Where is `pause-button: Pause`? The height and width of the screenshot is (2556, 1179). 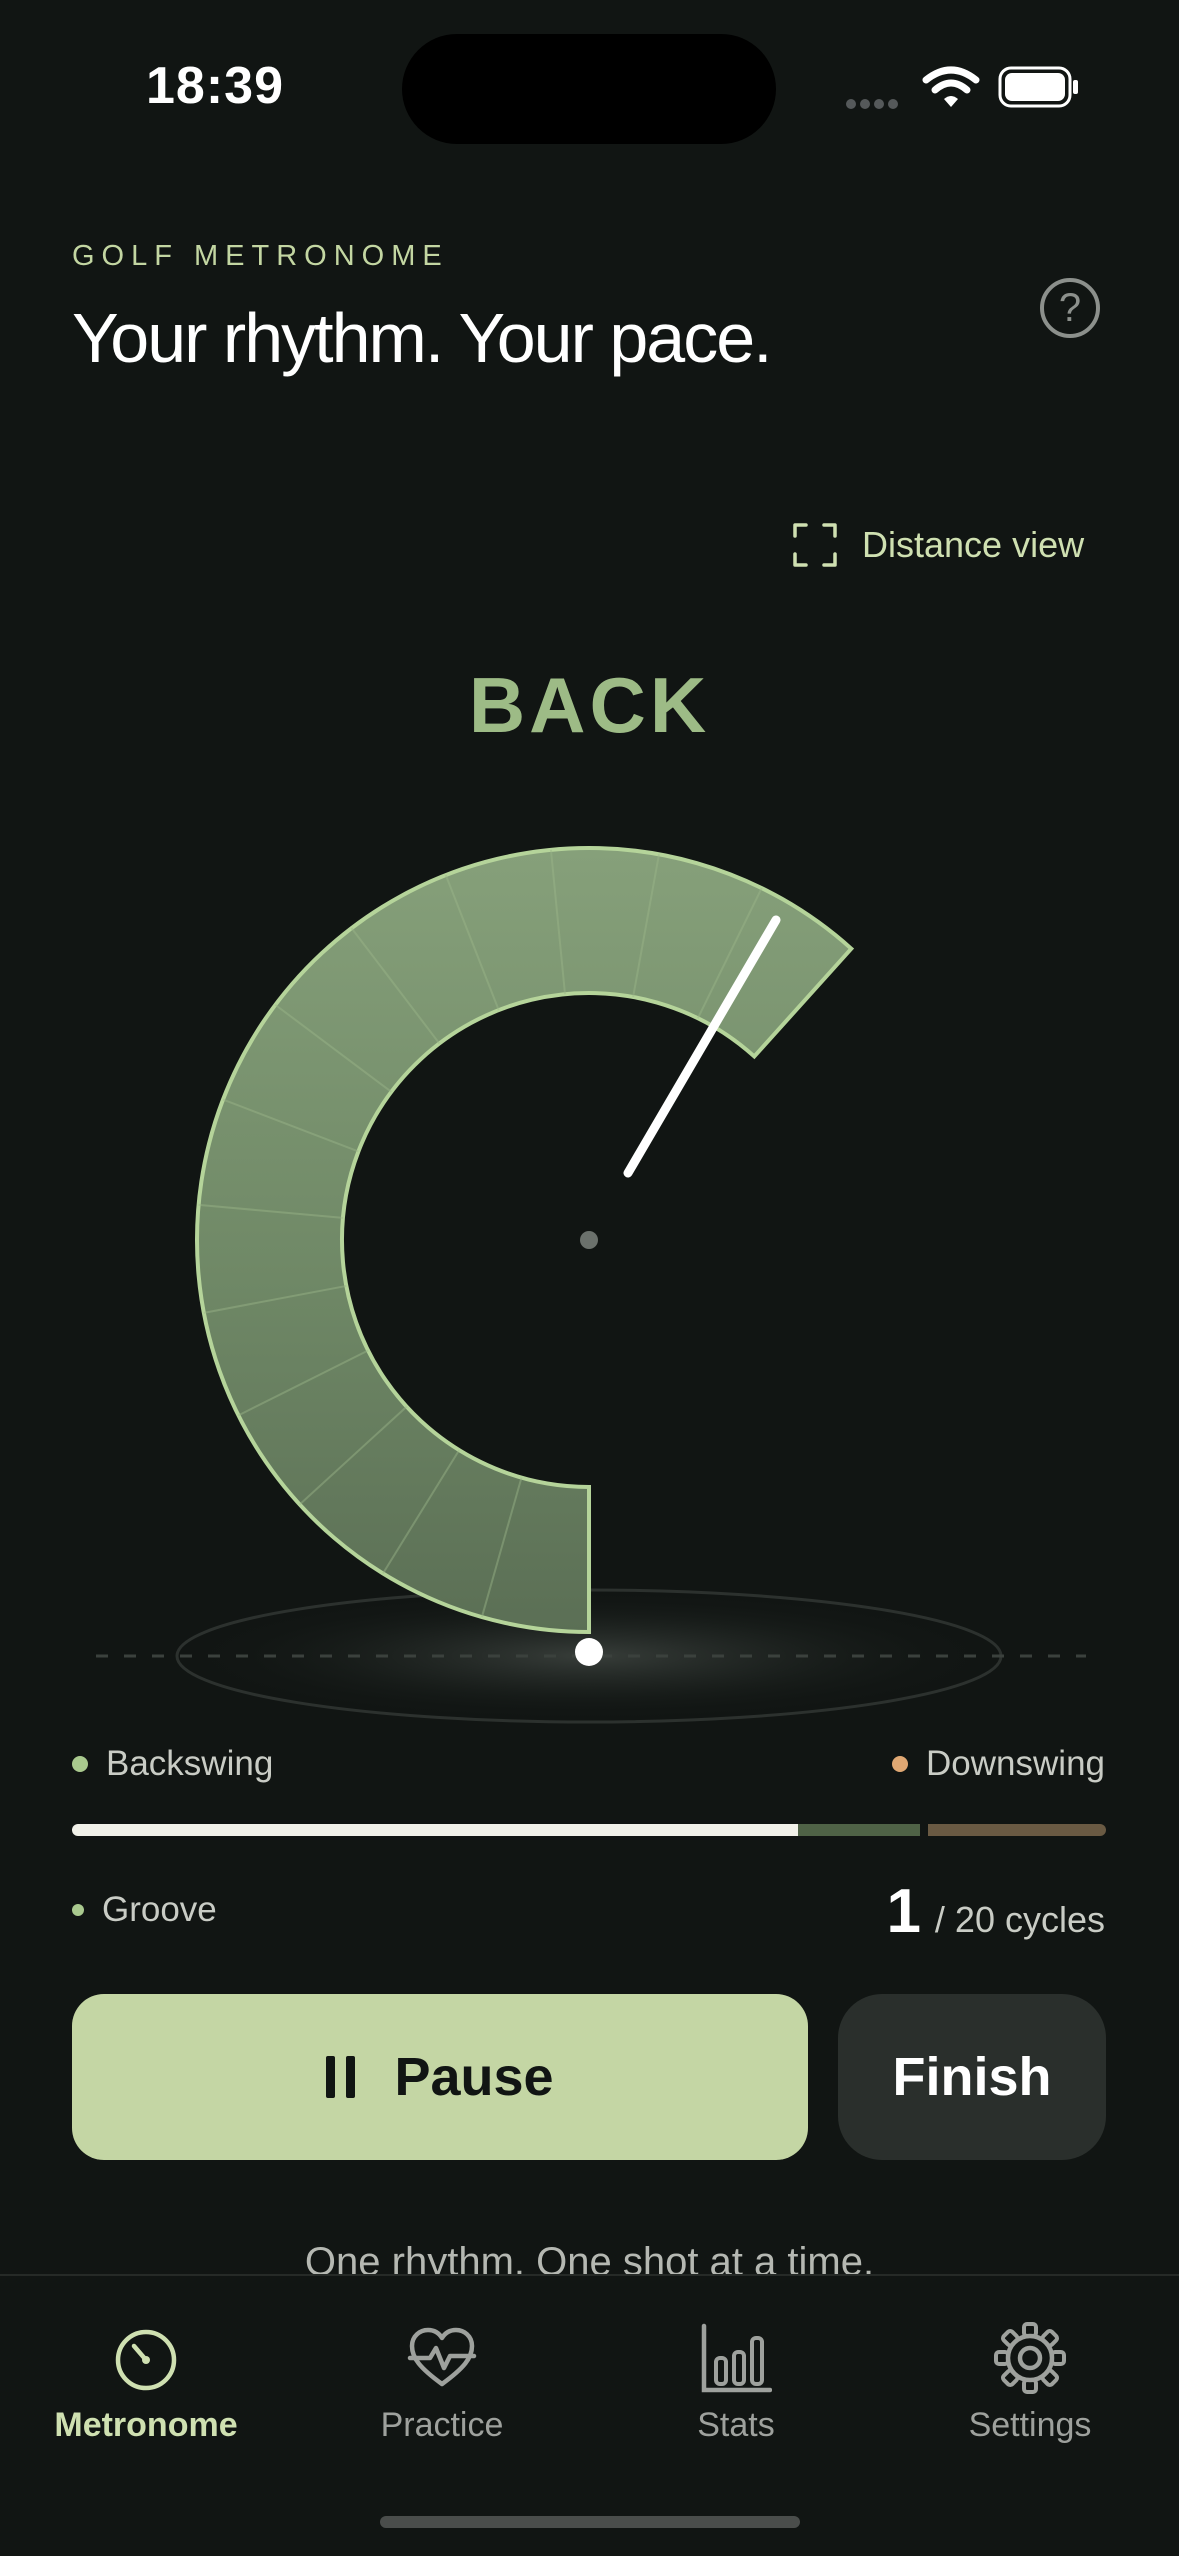
pause-button: Pause is located at coordinates (440, 2077).